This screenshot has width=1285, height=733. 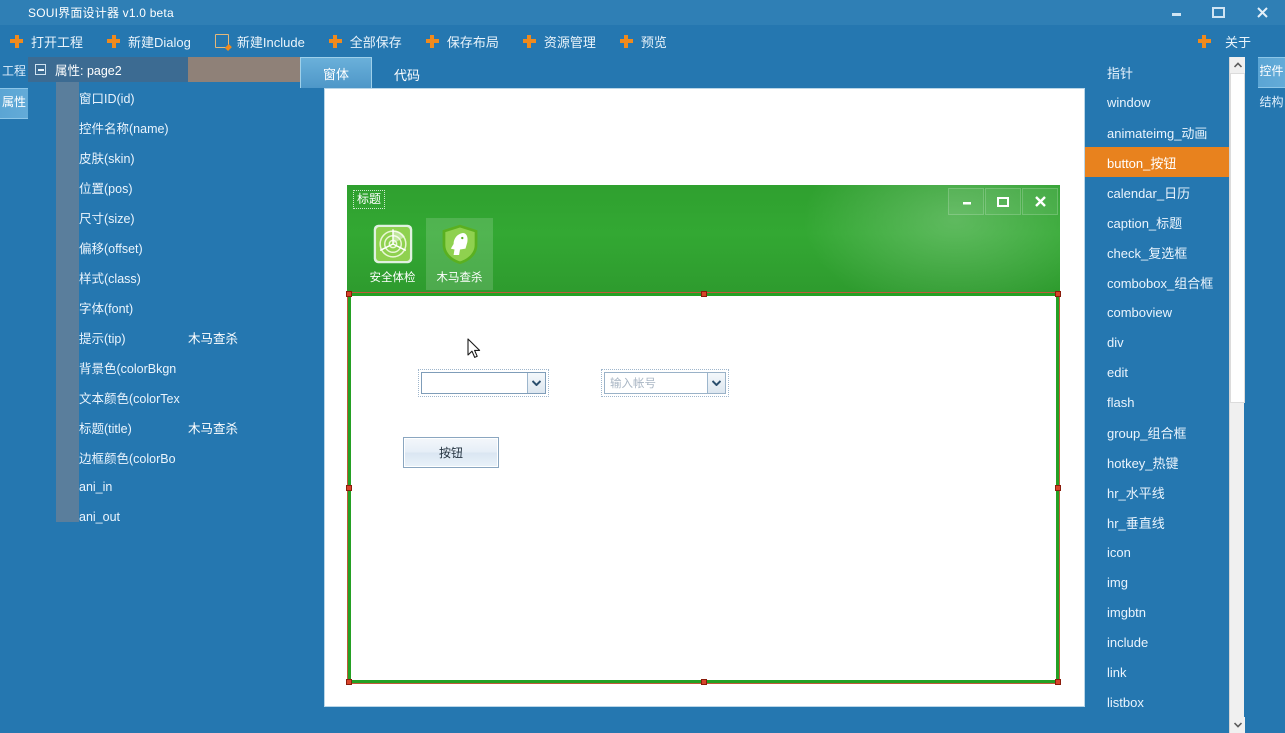 I want to click on property-row: 样式(class), so click(x=164, y=277).